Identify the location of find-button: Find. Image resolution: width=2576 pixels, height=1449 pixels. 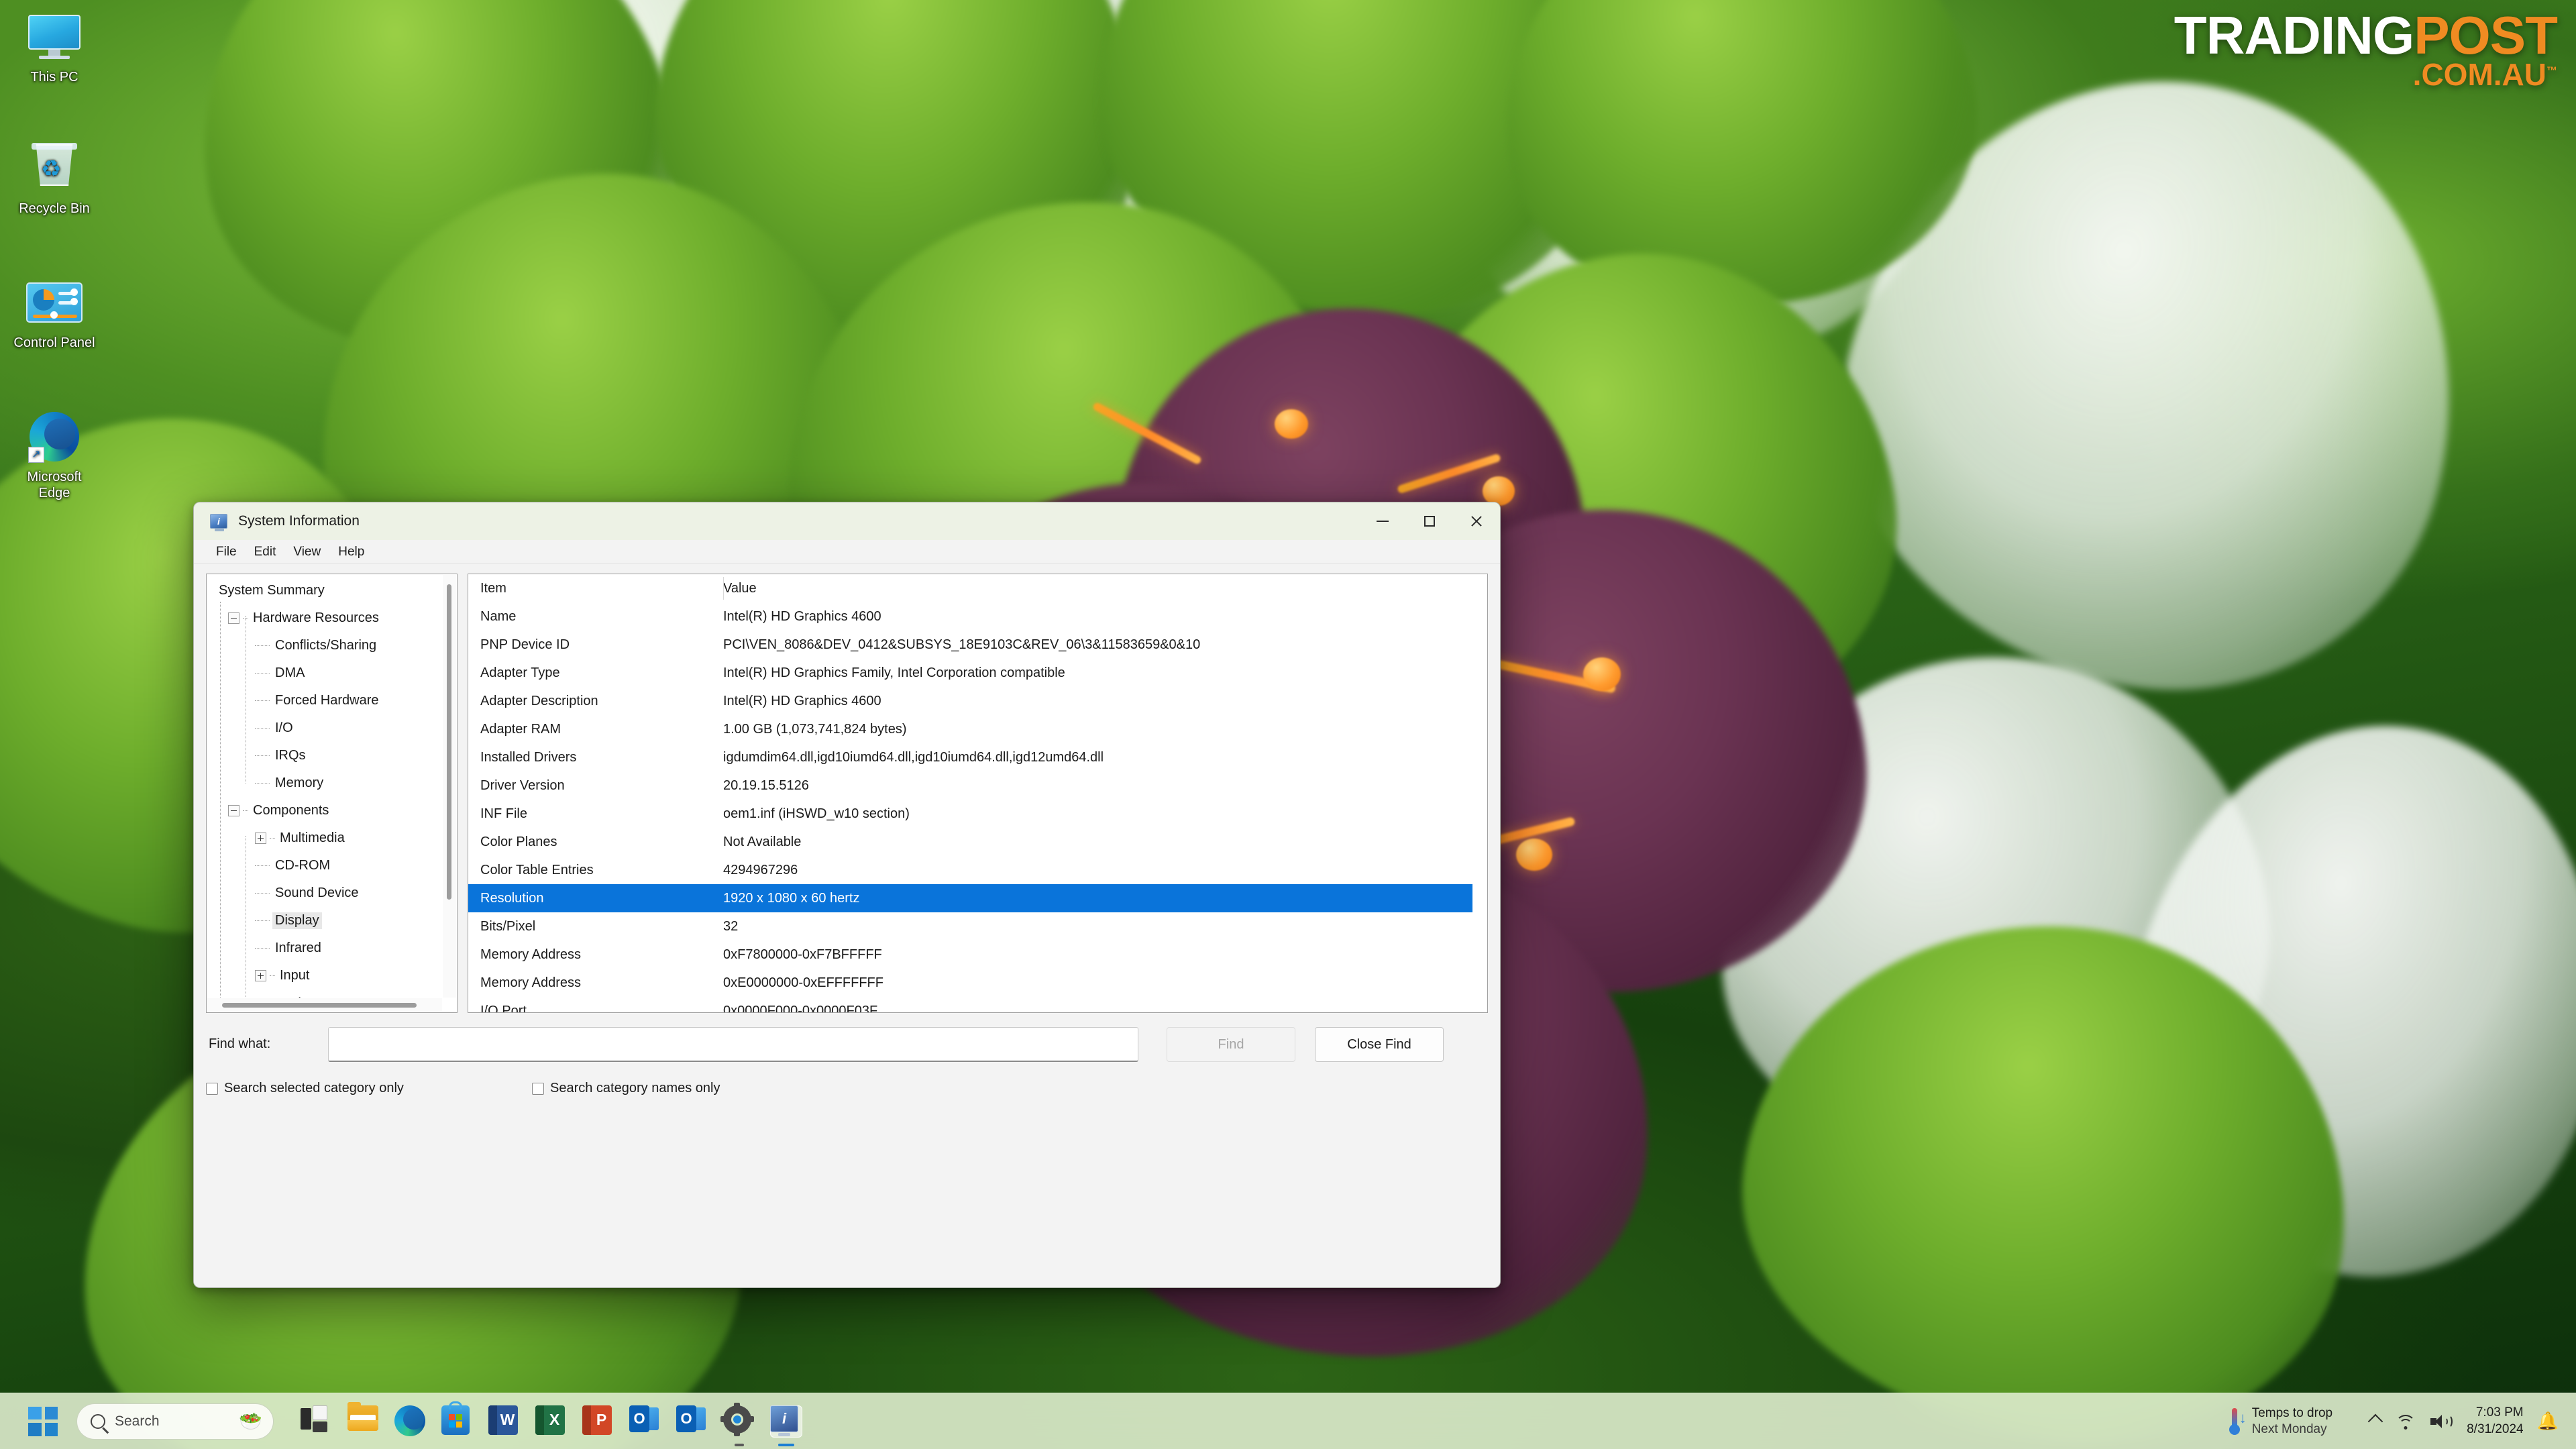
(1231, 1044).